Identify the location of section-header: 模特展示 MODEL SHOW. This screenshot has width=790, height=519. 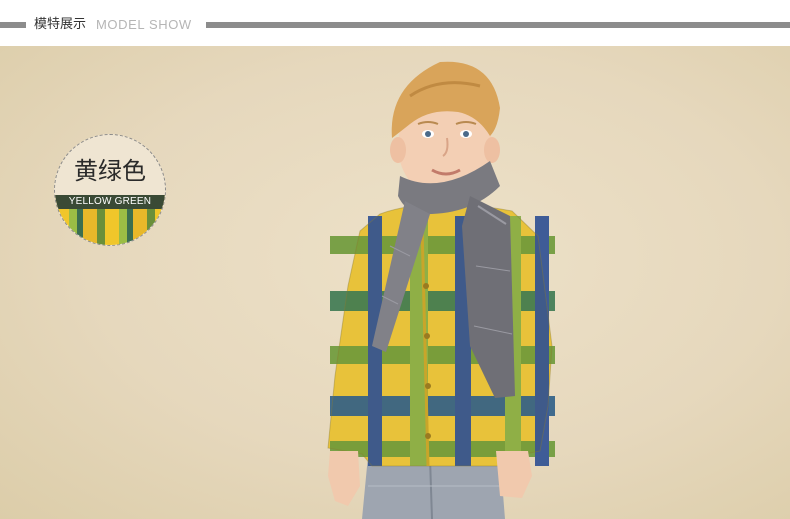
(395, 23).